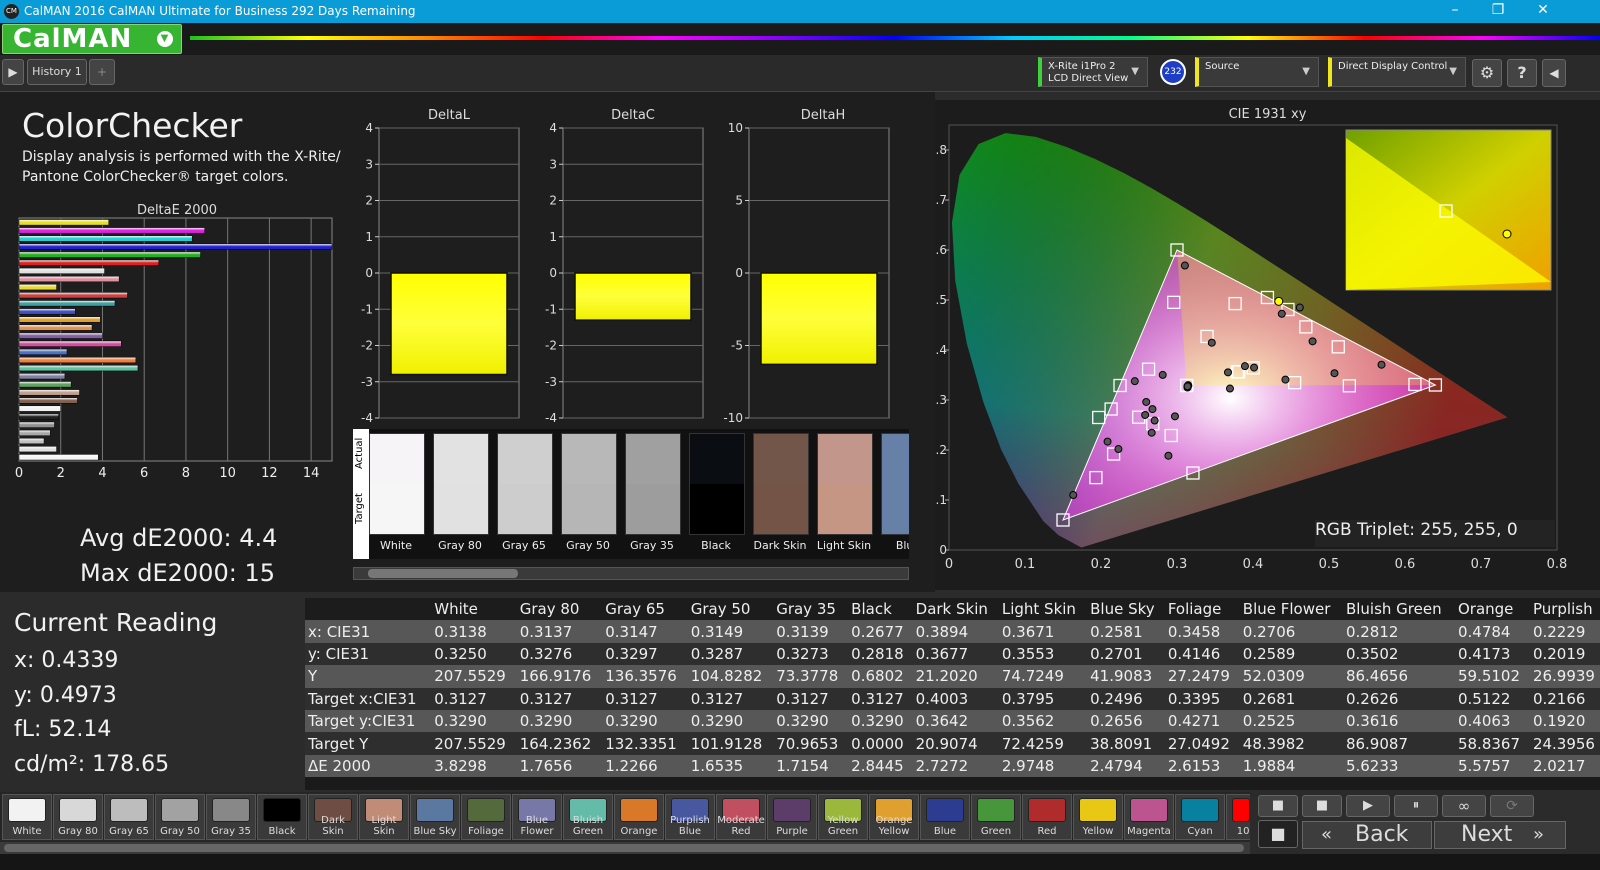 This screenshot has height=870, width=1600. Describe the element at coordinates (282, 817) in the screenshot. I see `swatch-button: Black` at that location.